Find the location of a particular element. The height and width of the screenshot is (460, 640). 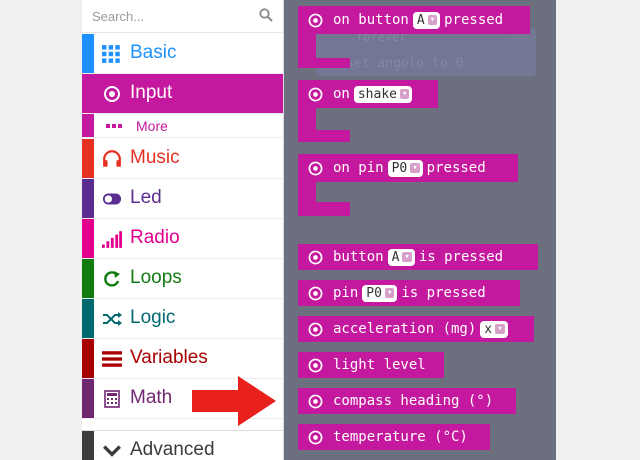

block-label: temperature (°C) is located at coordinates (400, 437).